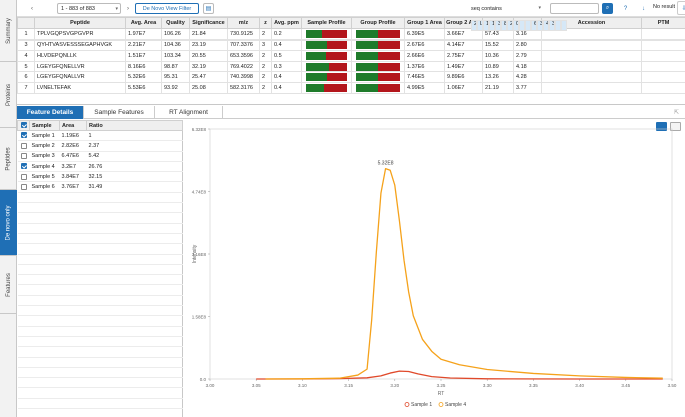 This screenshot has height=417, width=685. Describe the element at coordinates (681, 8) in the screenshot. I see `export-icon: ⇩` at that location.